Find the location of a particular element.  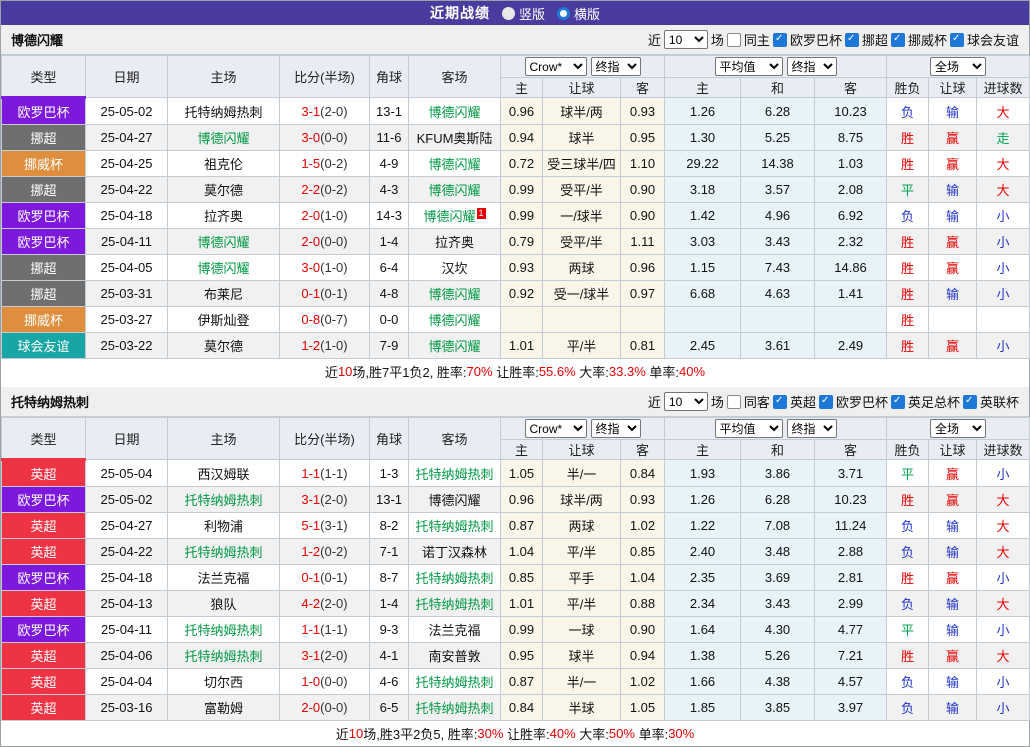

scope-header: 全场 is located at coordinates (958, 428).